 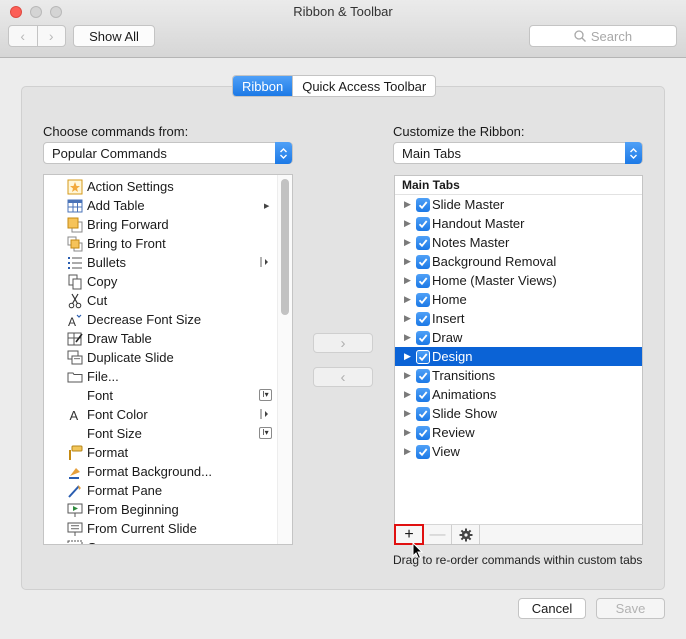 What do you see at coordinates (161, 490) in the screenshot?
I see `command-item: Format Pane` at bounding box center [161, 490].